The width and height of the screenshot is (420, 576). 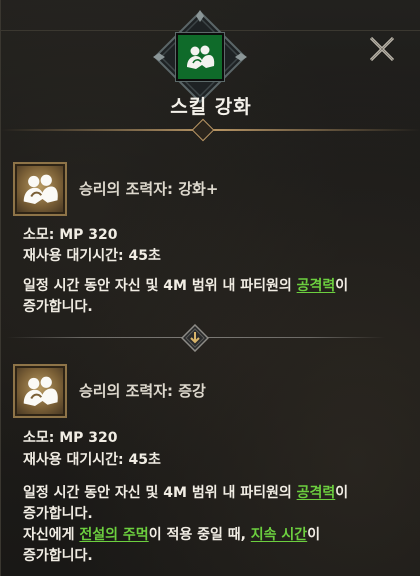 I want to click on skill-name: 승리의 조력자: 증강, so click(x=142, y=391).